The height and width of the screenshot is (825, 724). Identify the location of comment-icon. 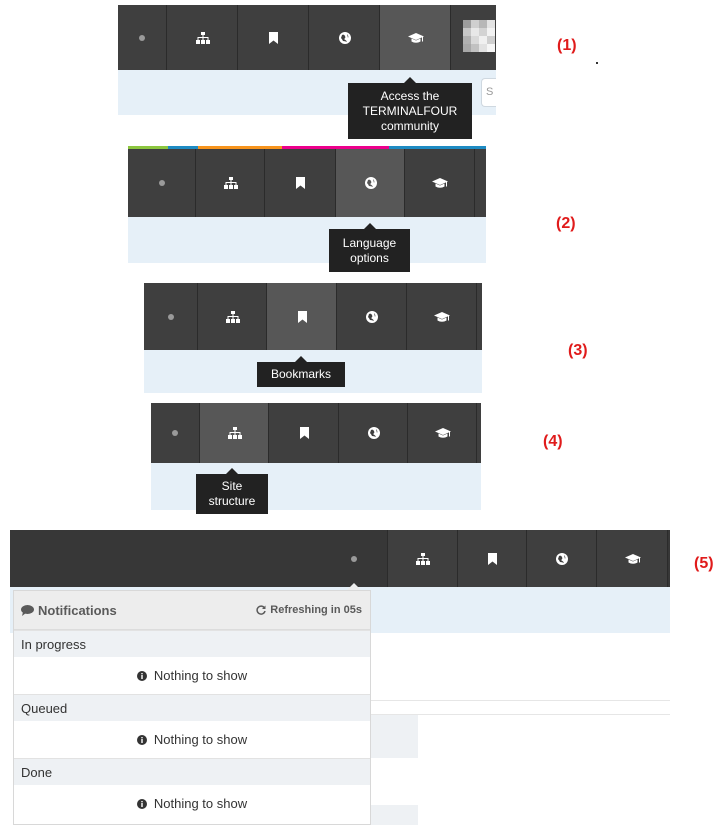
(27, 610).